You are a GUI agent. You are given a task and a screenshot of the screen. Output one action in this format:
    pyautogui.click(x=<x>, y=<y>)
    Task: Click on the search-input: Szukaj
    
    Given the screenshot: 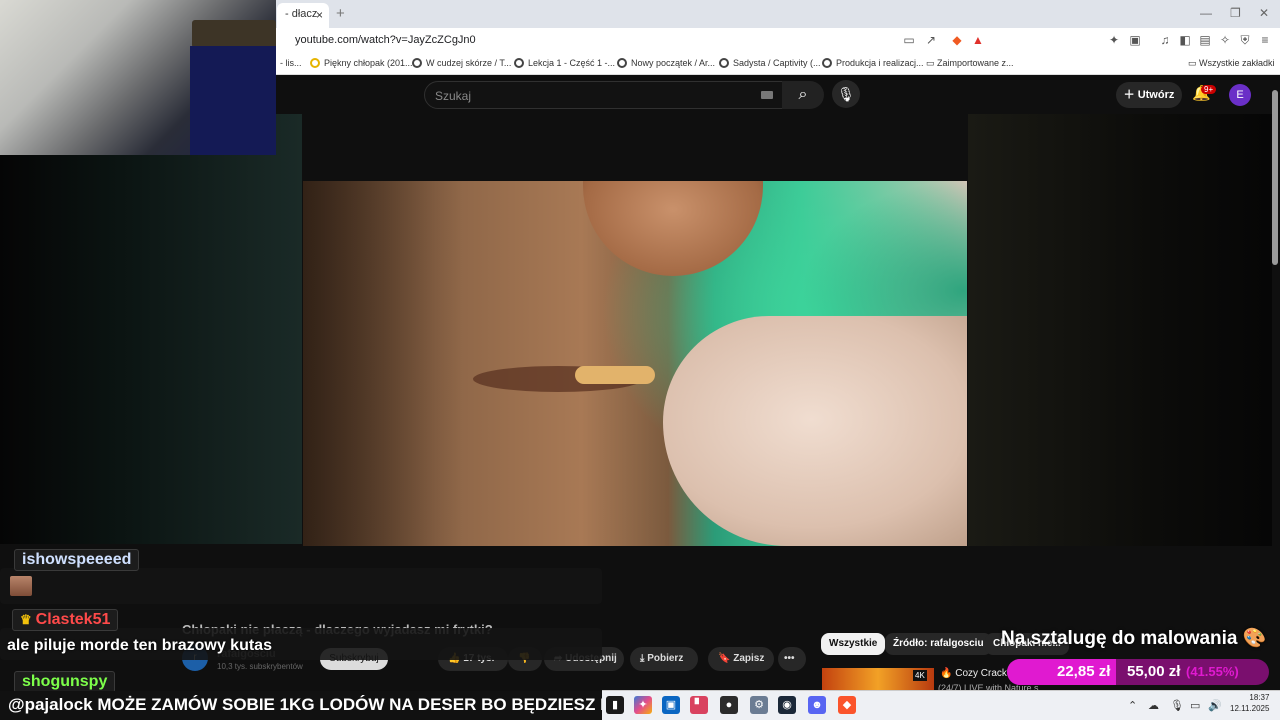 What is the action you would take?
    pyautogui.click(x=605, y=95)
    